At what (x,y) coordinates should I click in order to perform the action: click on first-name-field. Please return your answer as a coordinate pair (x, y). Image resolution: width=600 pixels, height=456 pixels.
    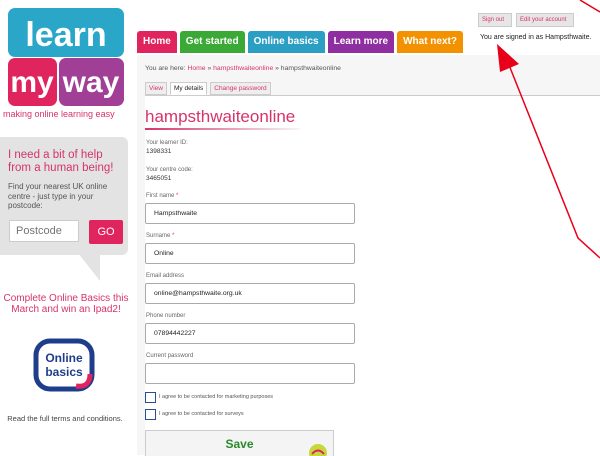
    Looking at the image, I should click on (250, 213).